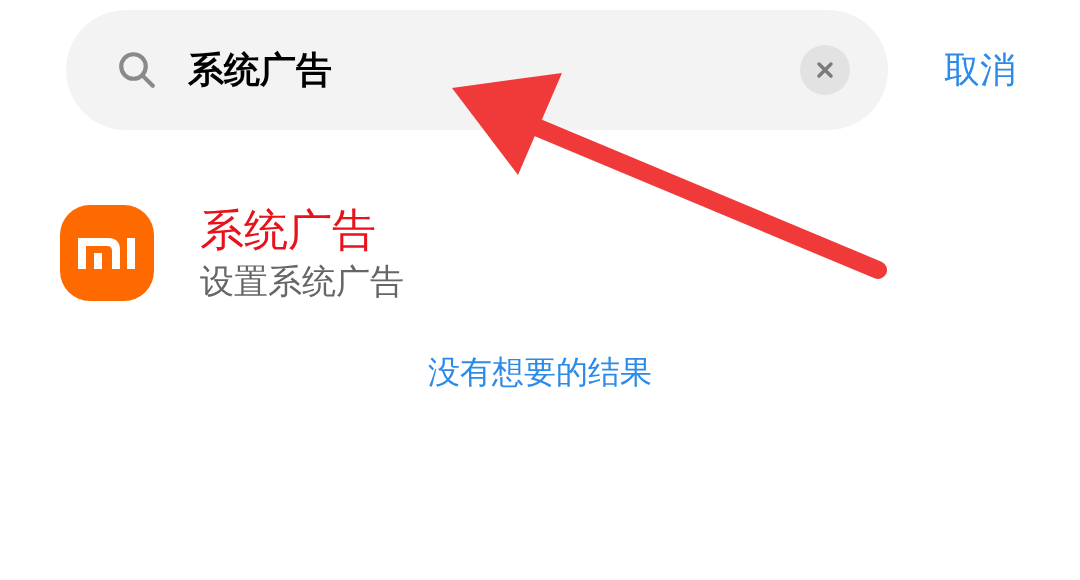  I want to click on result-subtitle: 设置系统广告, so click(302, 281).